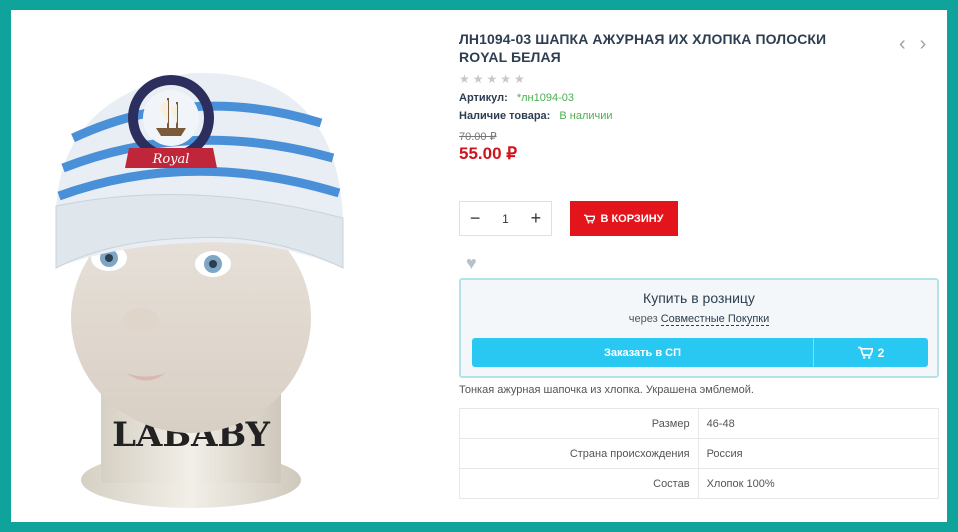  What do you see at coordinates (471, 263) in the screenshot?
I see `wishlist-heart-icon: ♥` at bounding box center [471, 263].